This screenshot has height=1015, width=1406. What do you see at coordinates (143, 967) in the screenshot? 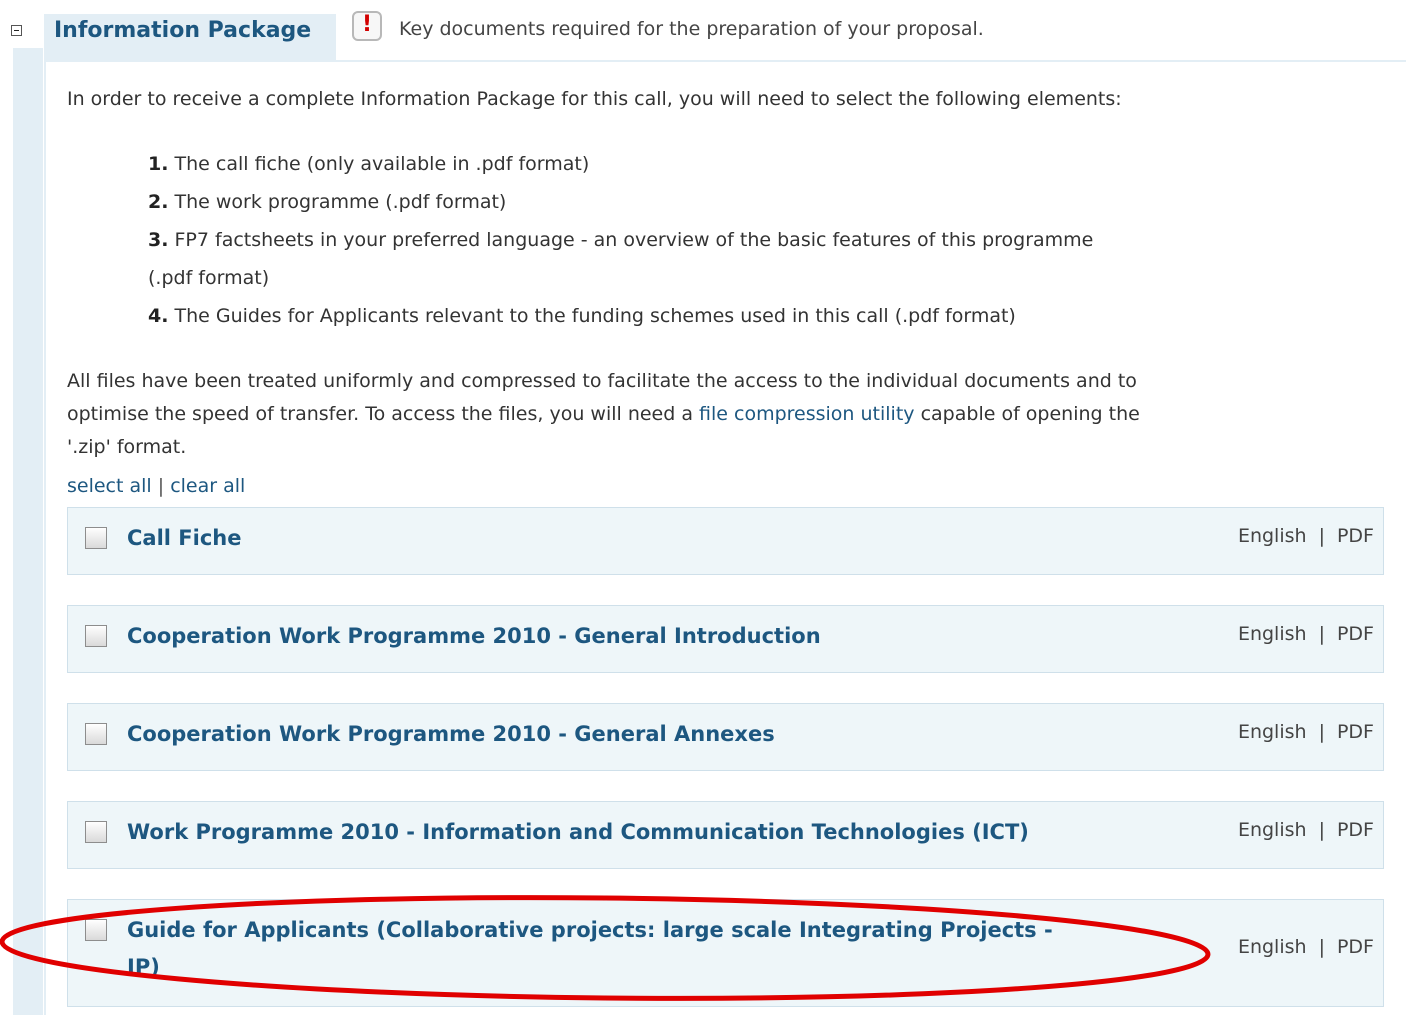
I see `document-title-line-2: IP)` at bounding box center [143, 967].